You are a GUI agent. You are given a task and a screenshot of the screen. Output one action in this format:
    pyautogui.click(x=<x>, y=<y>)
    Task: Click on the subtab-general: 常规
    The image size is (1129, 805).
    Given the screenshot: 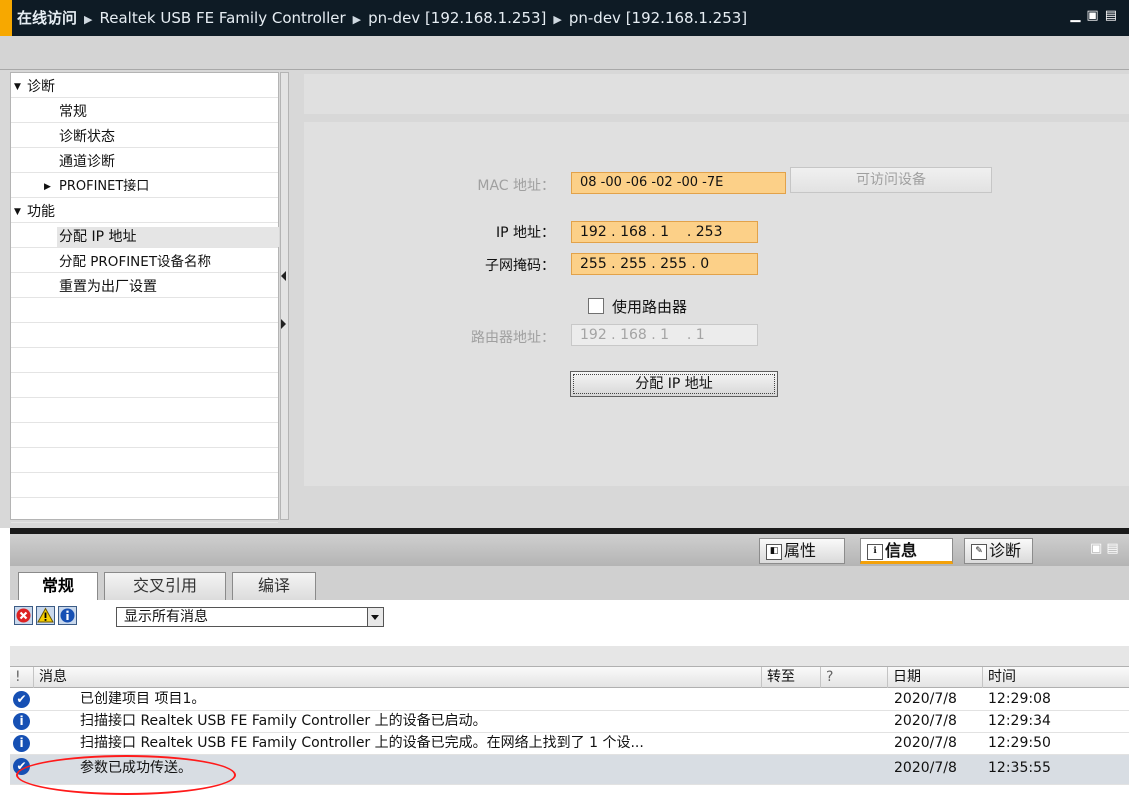 What is the action you would take?
    pyautogui.click(x=58, y=586)
    